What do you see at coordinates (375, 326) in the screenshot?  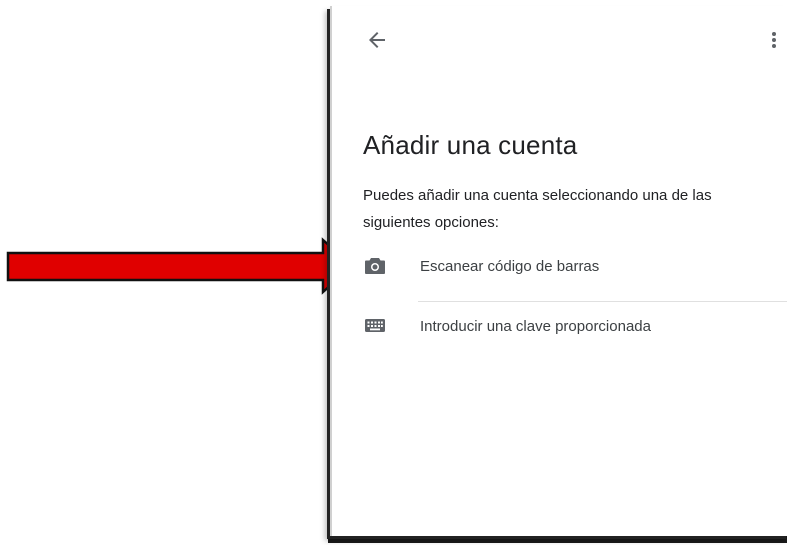 I see `keyboard-icon` at bounding box center [375, 326].